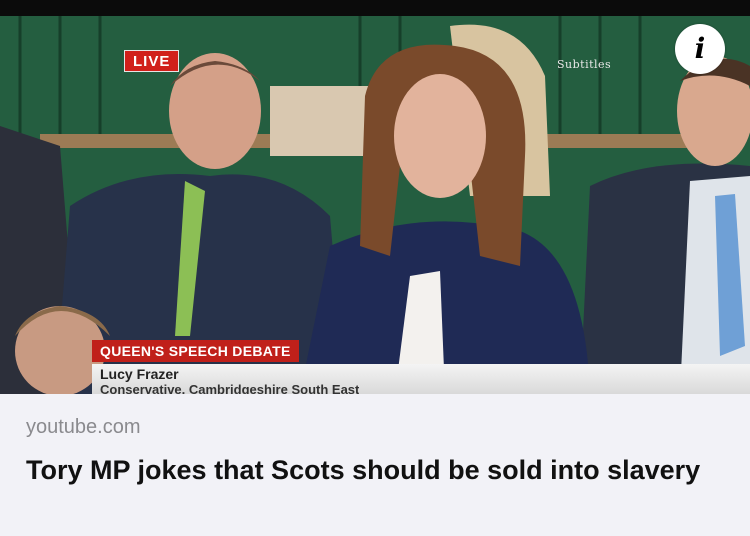  I want to click on link-domain: youtube.com, so click(83, 427).